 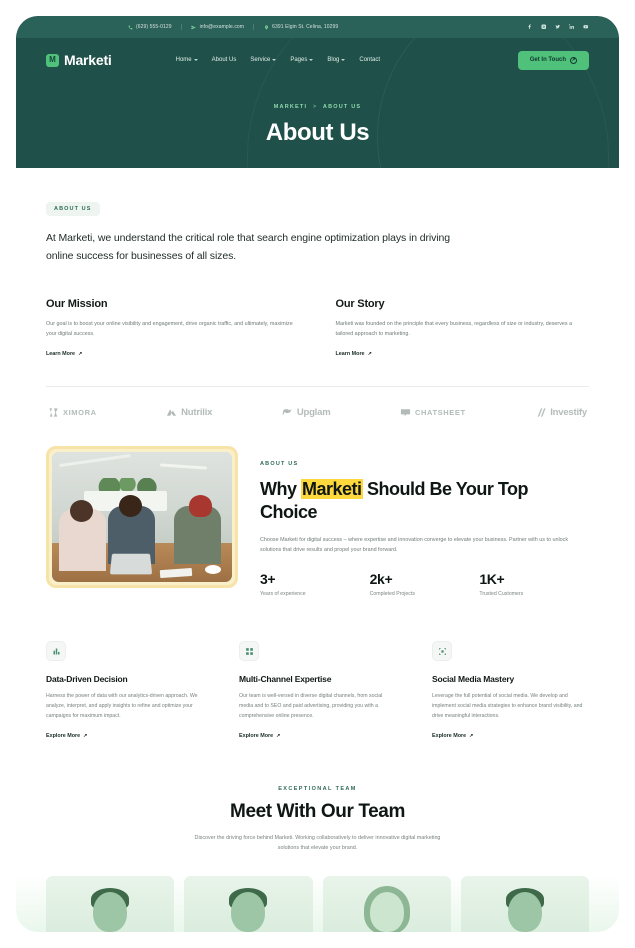 What do you see at coordinates (573, 60) in the screenshot?
I see `arrow-circle-icon: ↗` at bounding box center [573, 60].